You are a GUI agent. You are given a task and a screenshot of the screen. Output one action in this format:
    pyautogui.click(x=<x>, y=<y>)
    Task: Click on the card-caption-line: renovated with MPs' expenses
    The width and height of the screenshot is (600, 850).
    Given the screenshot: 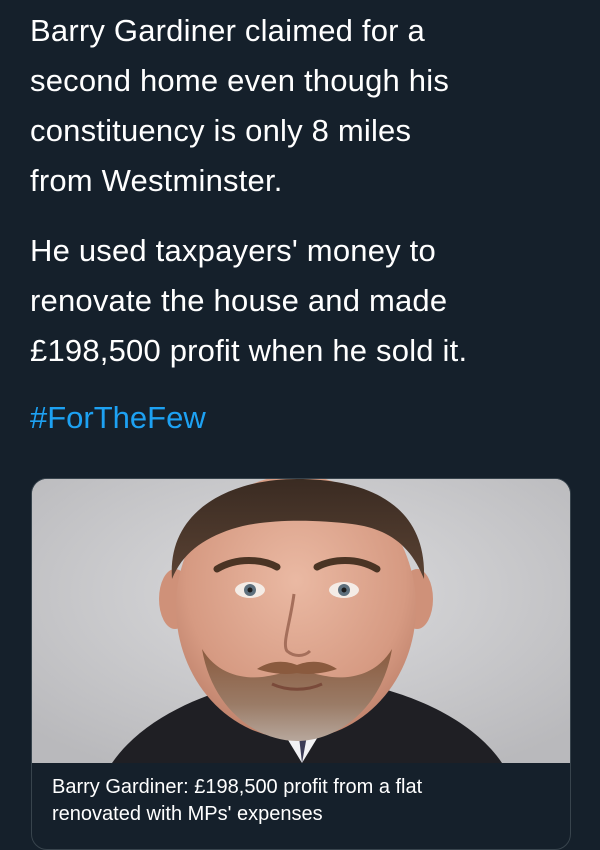 What is the action you would take?
    pyautogui.click(x=187, y=814)
    